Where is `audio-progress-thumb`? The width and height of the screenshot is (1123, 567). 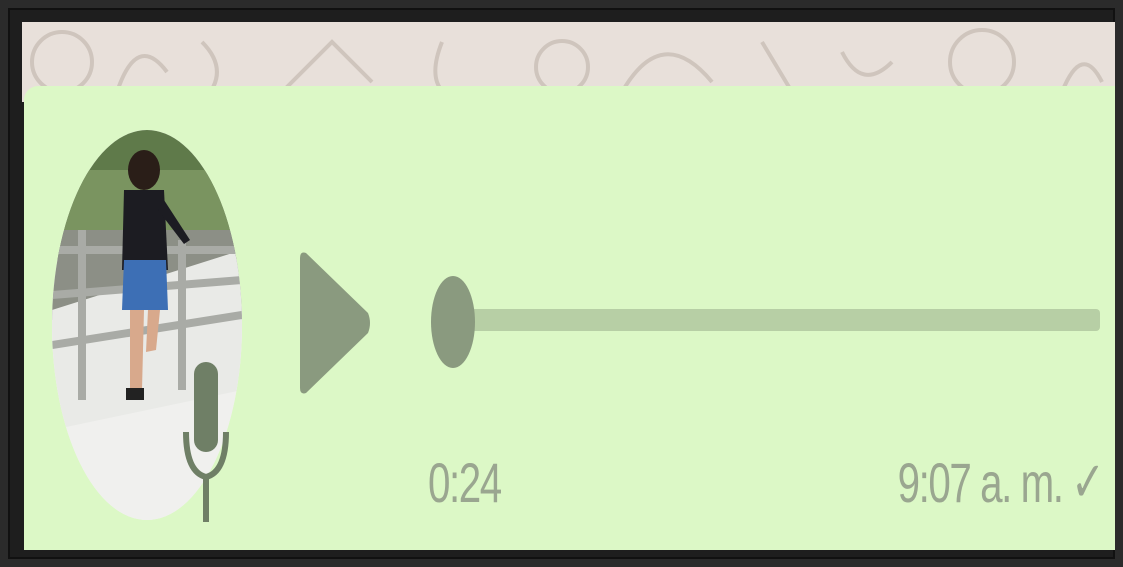 audio-progress-thumb is located at coordinates (453, 322).